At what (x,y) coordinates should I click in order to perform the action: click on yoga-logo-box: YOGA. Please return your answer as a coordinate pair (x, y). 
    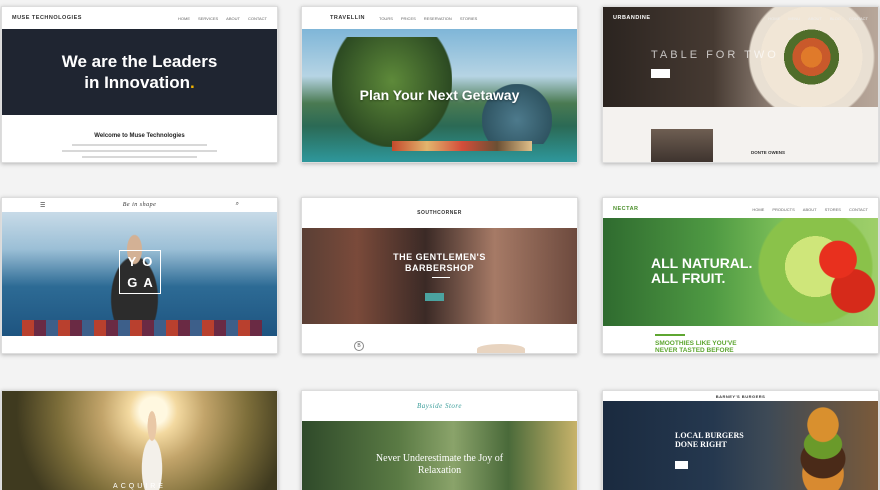
    Looking at the image, I should click on (140, 272).